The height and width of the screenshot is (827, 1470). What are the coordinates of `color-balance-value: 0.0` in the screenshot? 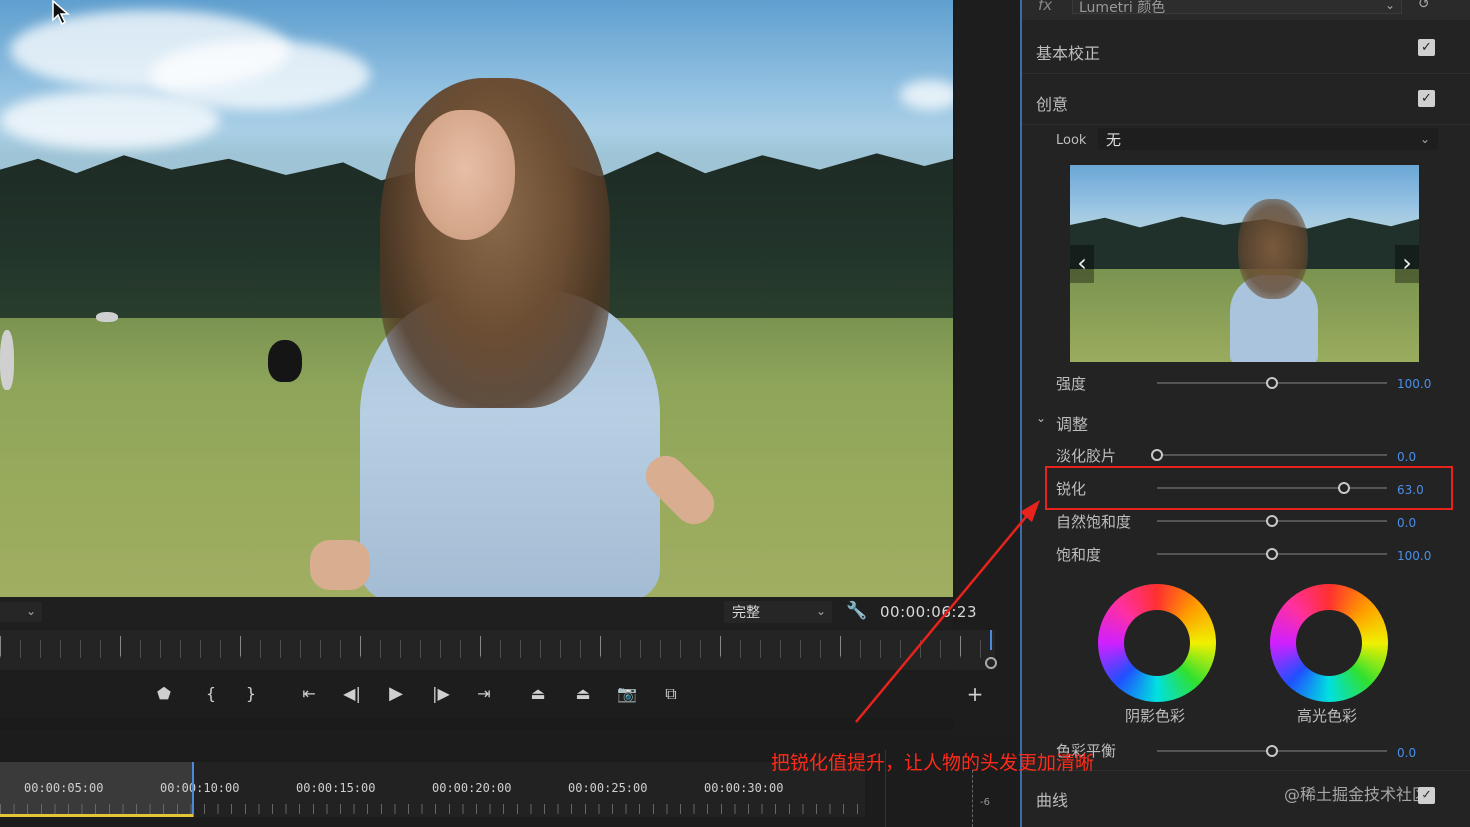 It's located at (1406, 753).